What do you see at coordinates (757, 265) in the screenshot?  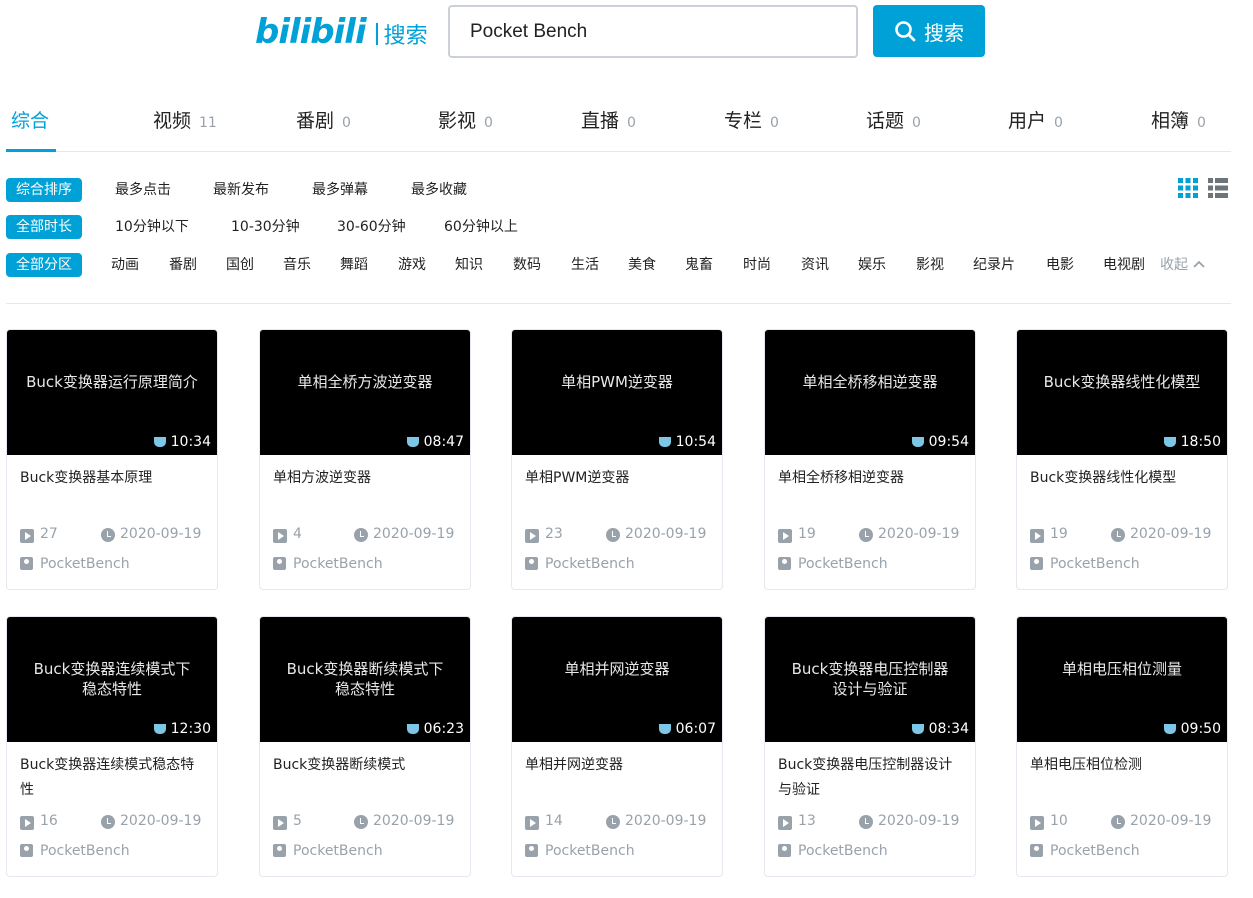 I see `filter-zone-option: 时尚` at bounding box center [757, 265].